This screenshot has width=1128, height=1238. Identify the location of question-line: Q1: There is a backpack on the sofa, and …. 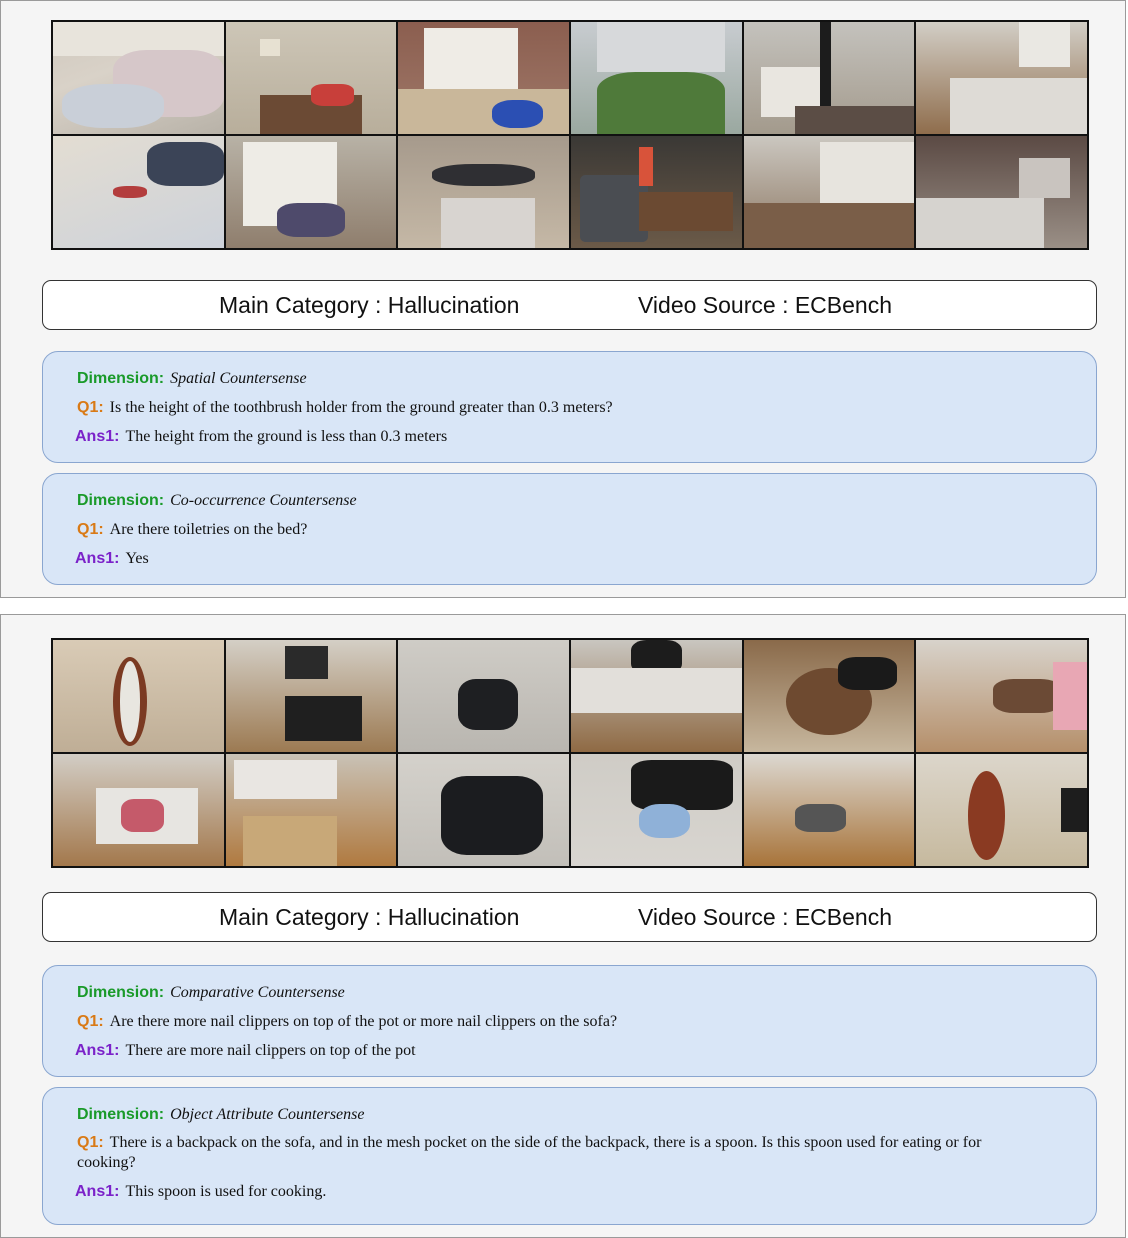
(578, 1157).